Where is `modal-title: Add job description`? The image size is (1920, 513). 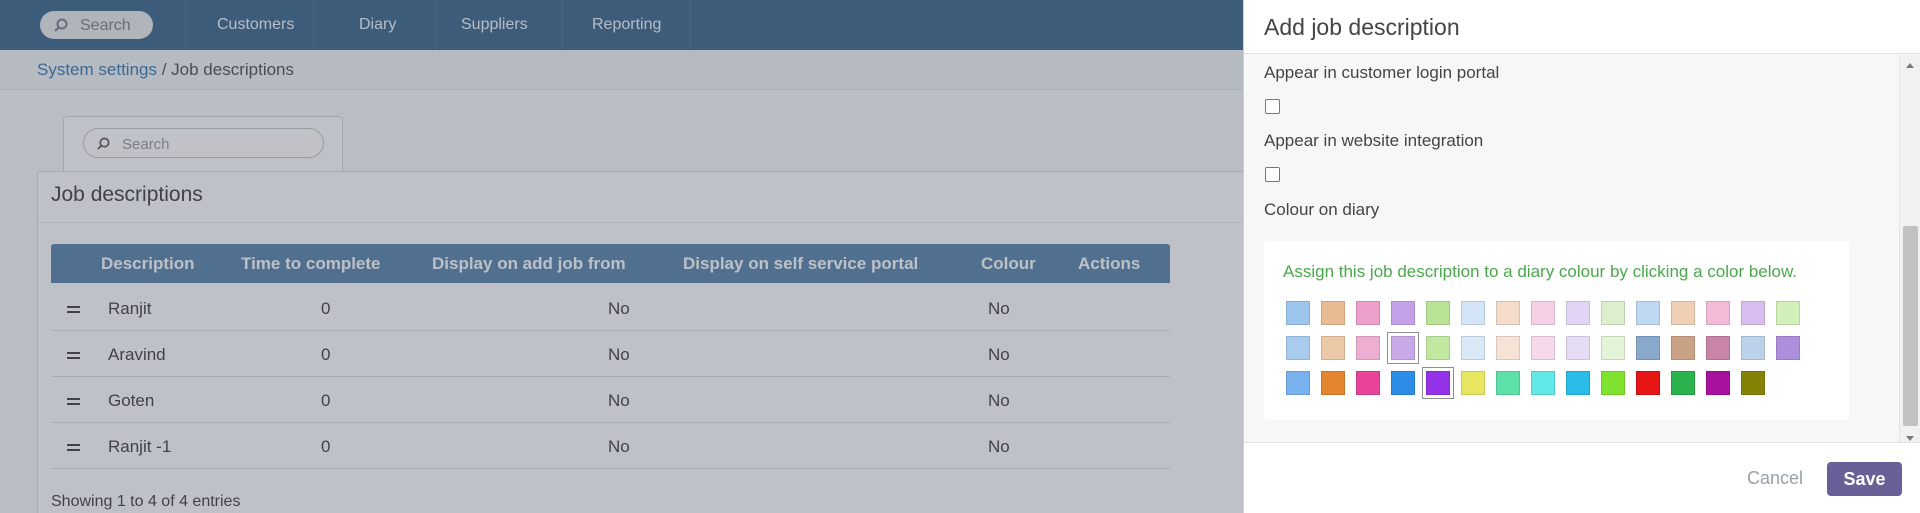
modal-title: Add job description is located at coordinates (1362, 27).